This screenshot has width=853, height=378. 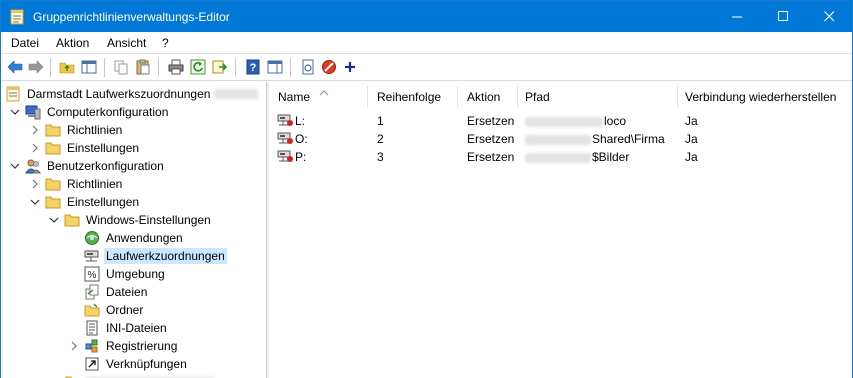 I want to click on tree-item-verknuepfungen: Verknüpfungen, so click(x=136, y=364).